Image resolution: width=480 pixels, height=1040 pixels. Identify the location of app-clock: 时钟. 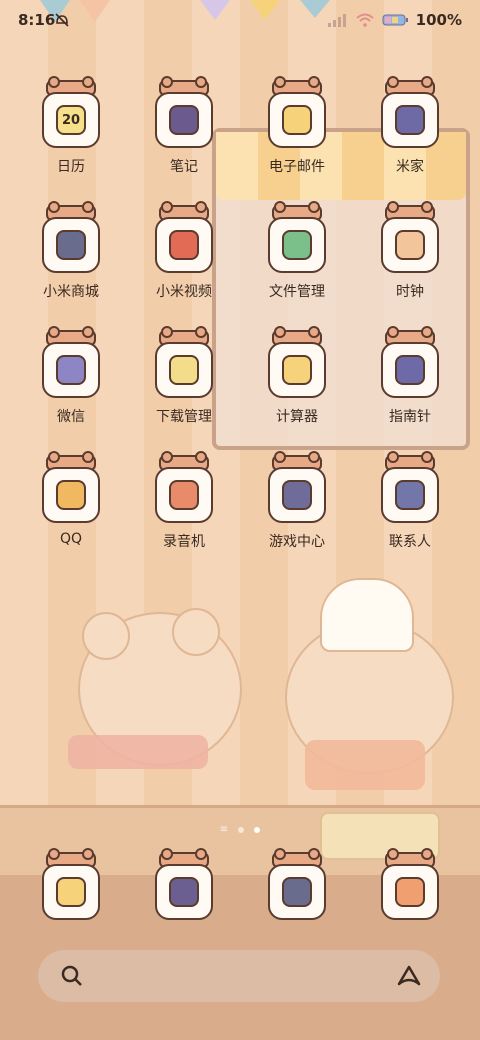
(410, 251).